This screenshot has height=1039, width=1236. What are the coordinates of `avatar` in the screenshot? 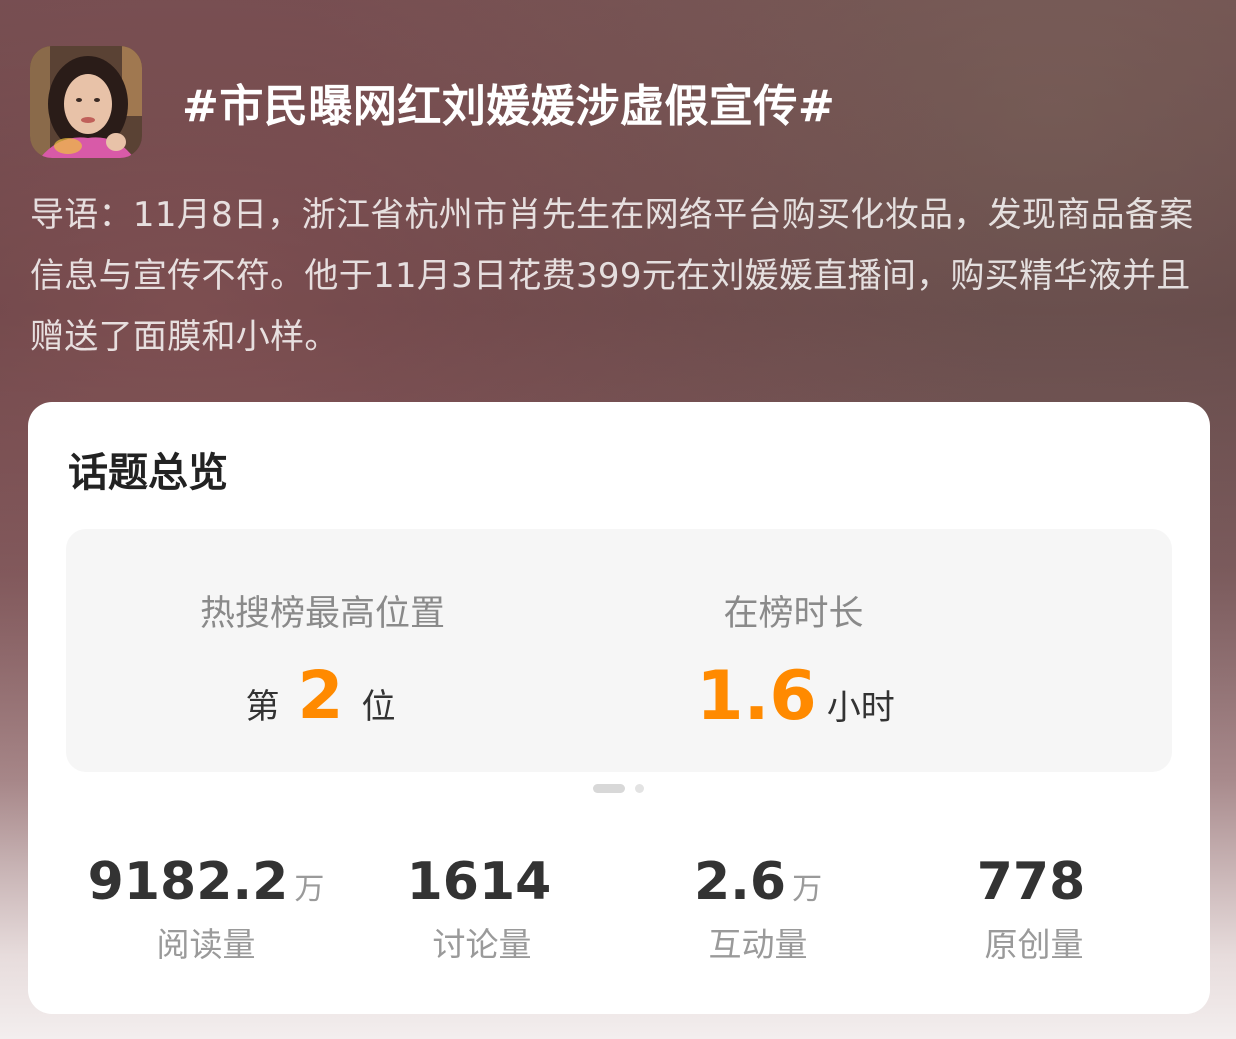 It's located at (86, 102).